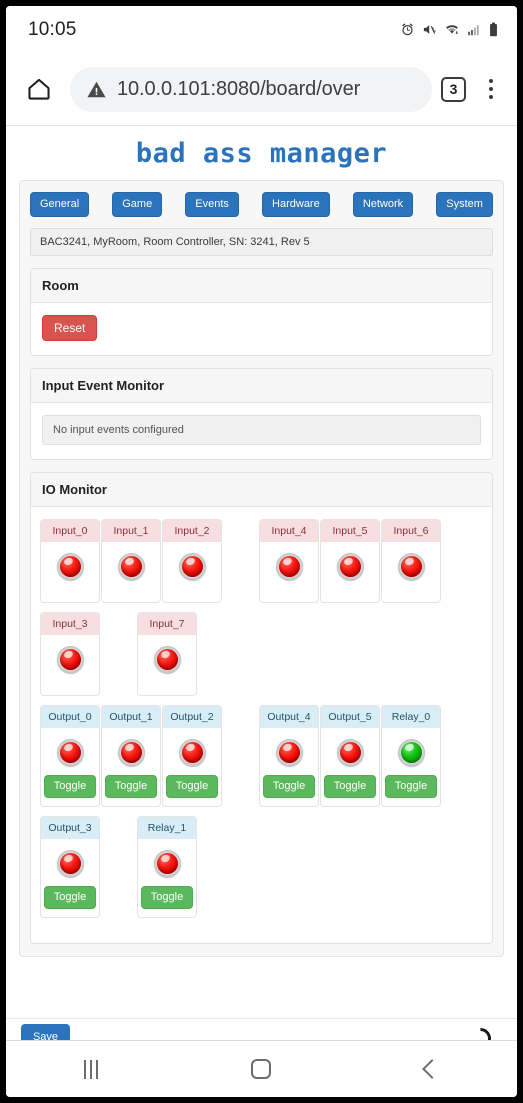 This screenshot has width=523, height=1103. Describe the element at coordinates (70, 624) in the screenshot. I see `io-cell-label: Input_3` at that location.